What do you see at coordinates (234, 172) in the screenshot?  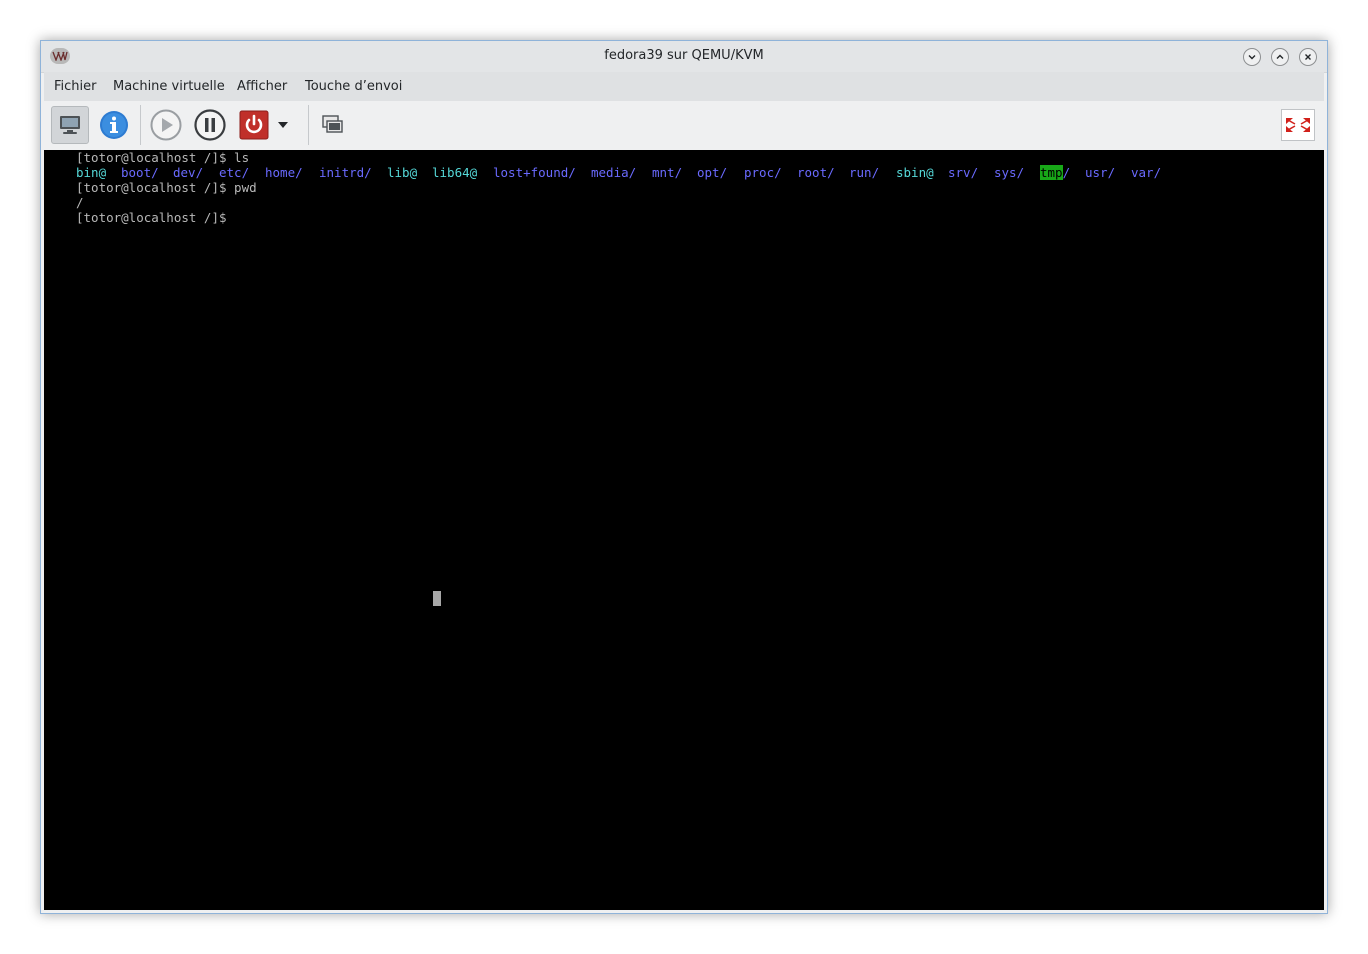 I see `ls-entry: etc/` at bounding box center [234, 172].